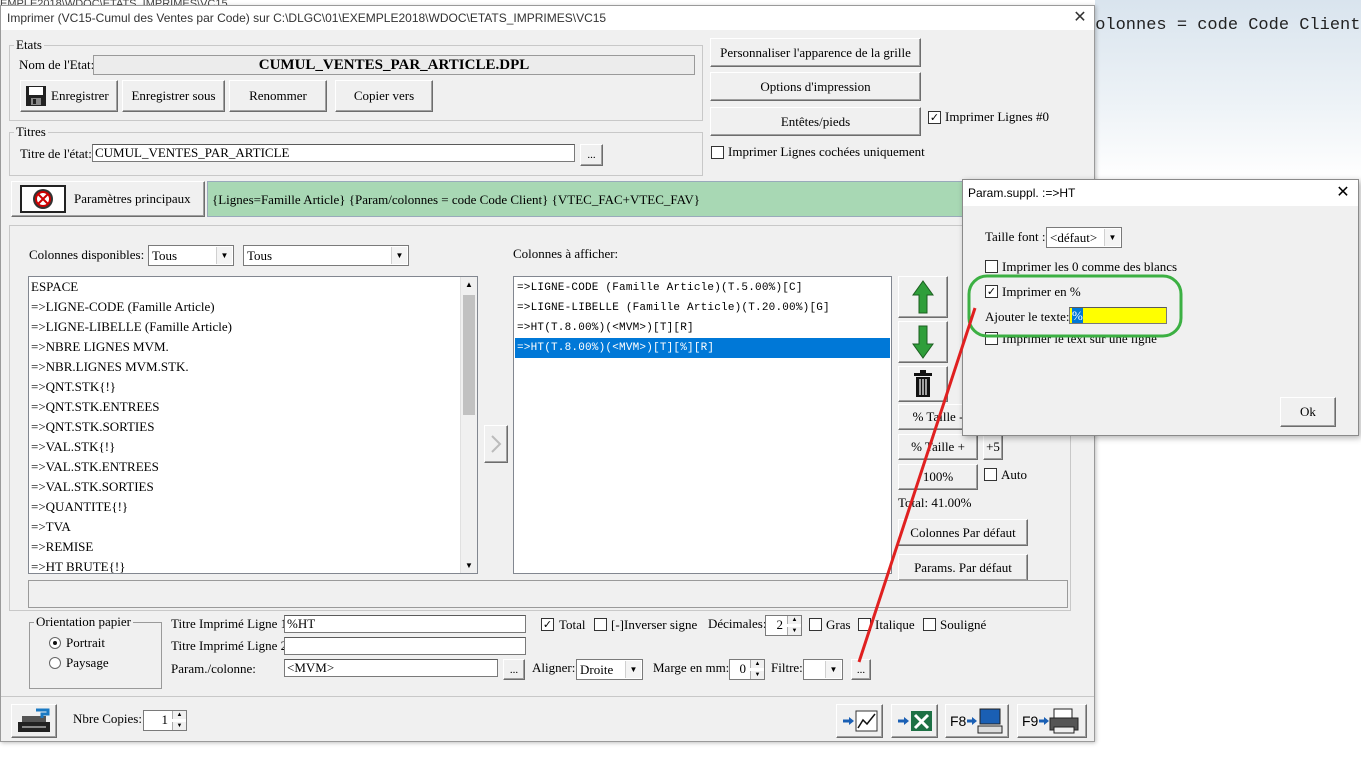  What do you see at coordinates (917, 485) in the screenshot?
I see `annotation-arrow-line` at bounding box center [917, 485].